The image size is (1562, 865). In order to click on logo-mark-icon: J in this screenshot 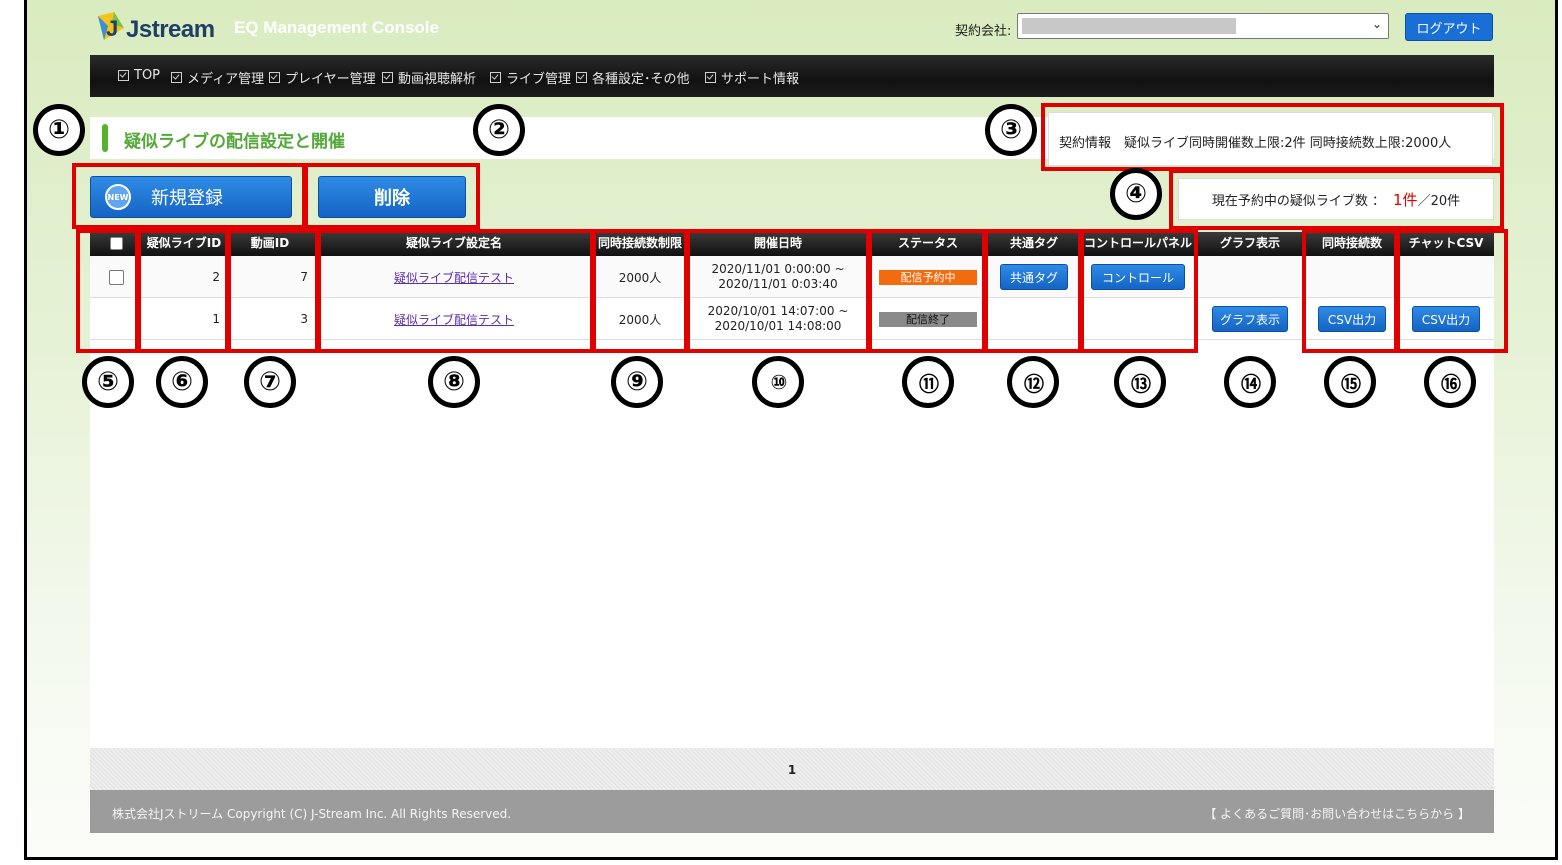, I will do `click(111, 26)`.